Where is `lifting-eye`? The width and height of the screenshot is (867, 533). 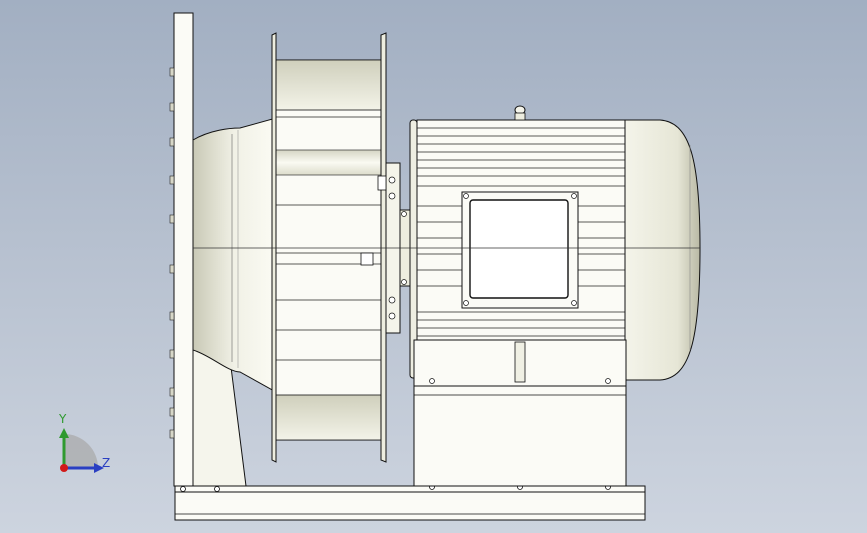 lifting-eye is located at coordinates (520, 113).